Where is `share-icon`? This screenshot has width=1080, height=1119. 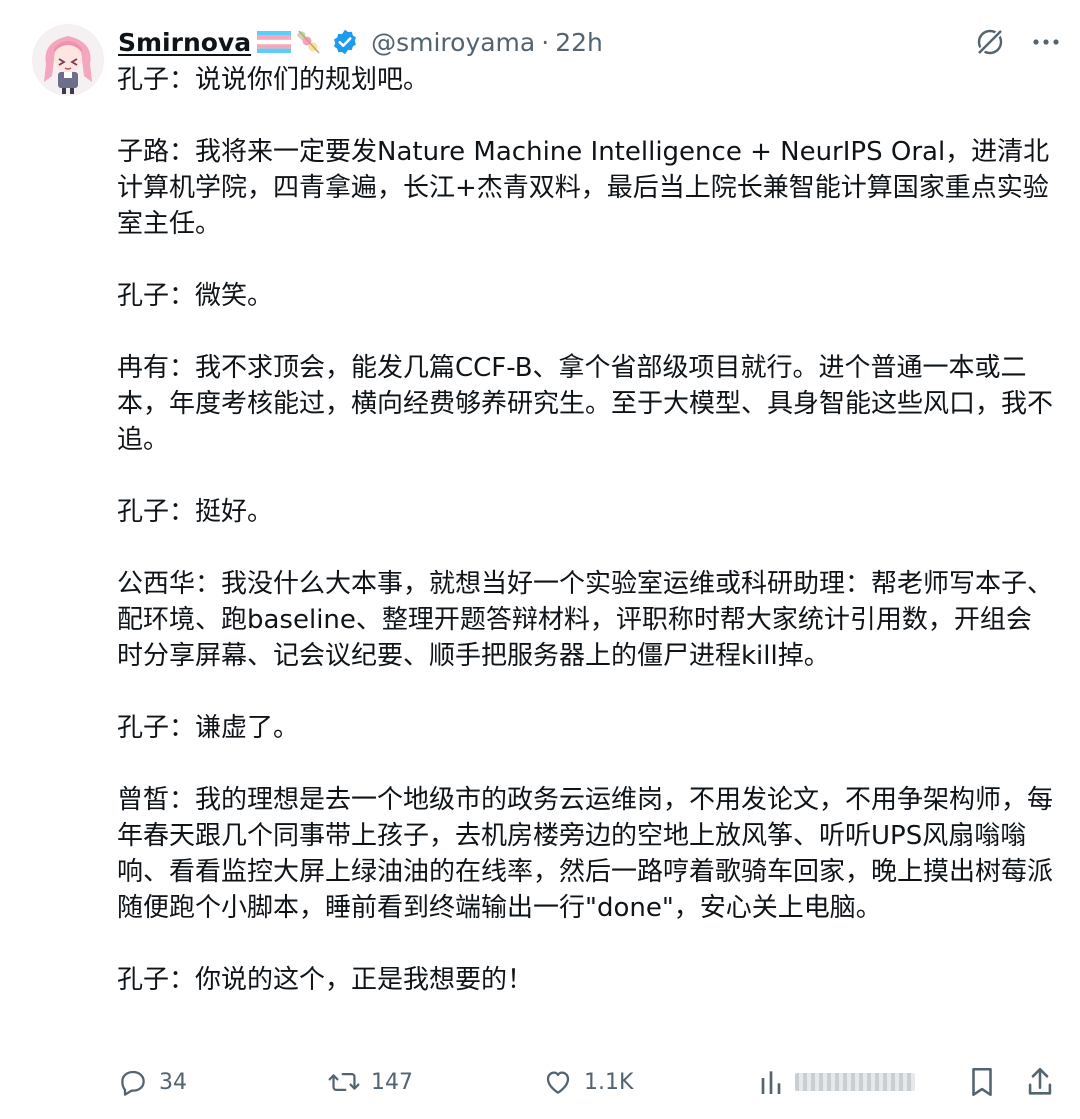
share-icon is located at coordinates (1040, 1081).